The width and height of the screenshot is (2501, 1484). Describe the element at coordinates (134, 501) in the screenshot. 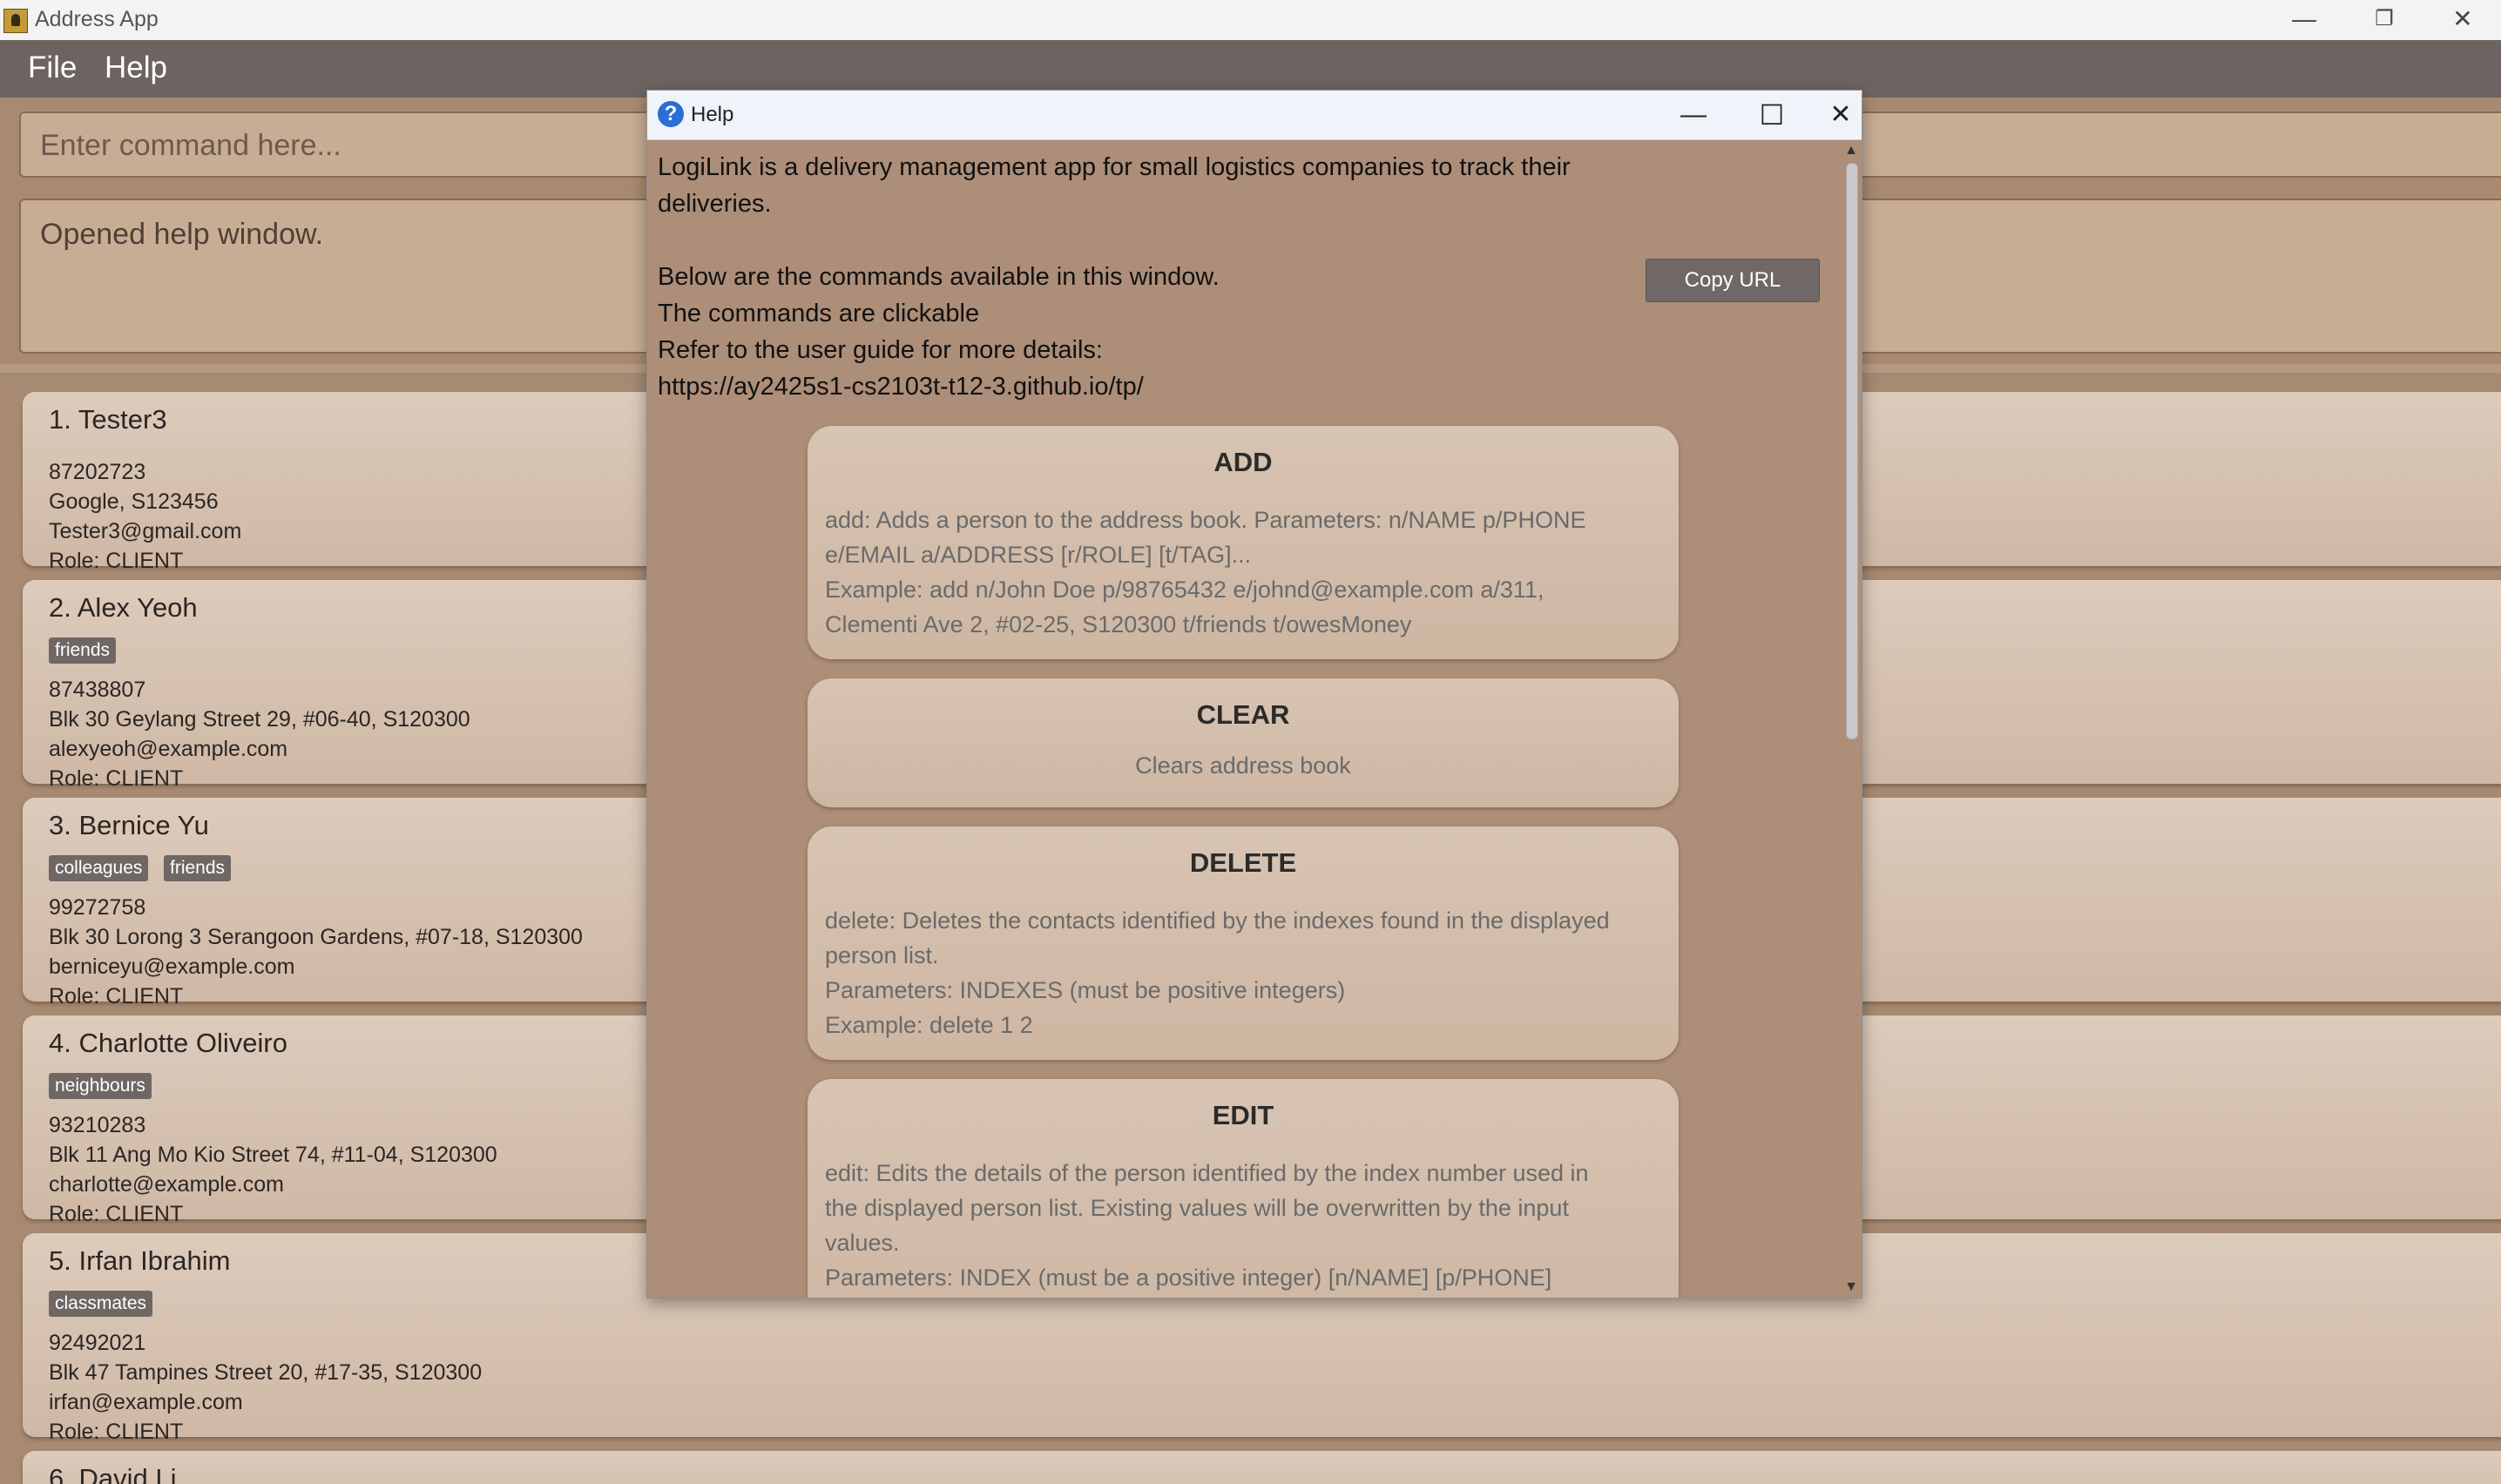

I see `person-address: Google, S123456` at that location.